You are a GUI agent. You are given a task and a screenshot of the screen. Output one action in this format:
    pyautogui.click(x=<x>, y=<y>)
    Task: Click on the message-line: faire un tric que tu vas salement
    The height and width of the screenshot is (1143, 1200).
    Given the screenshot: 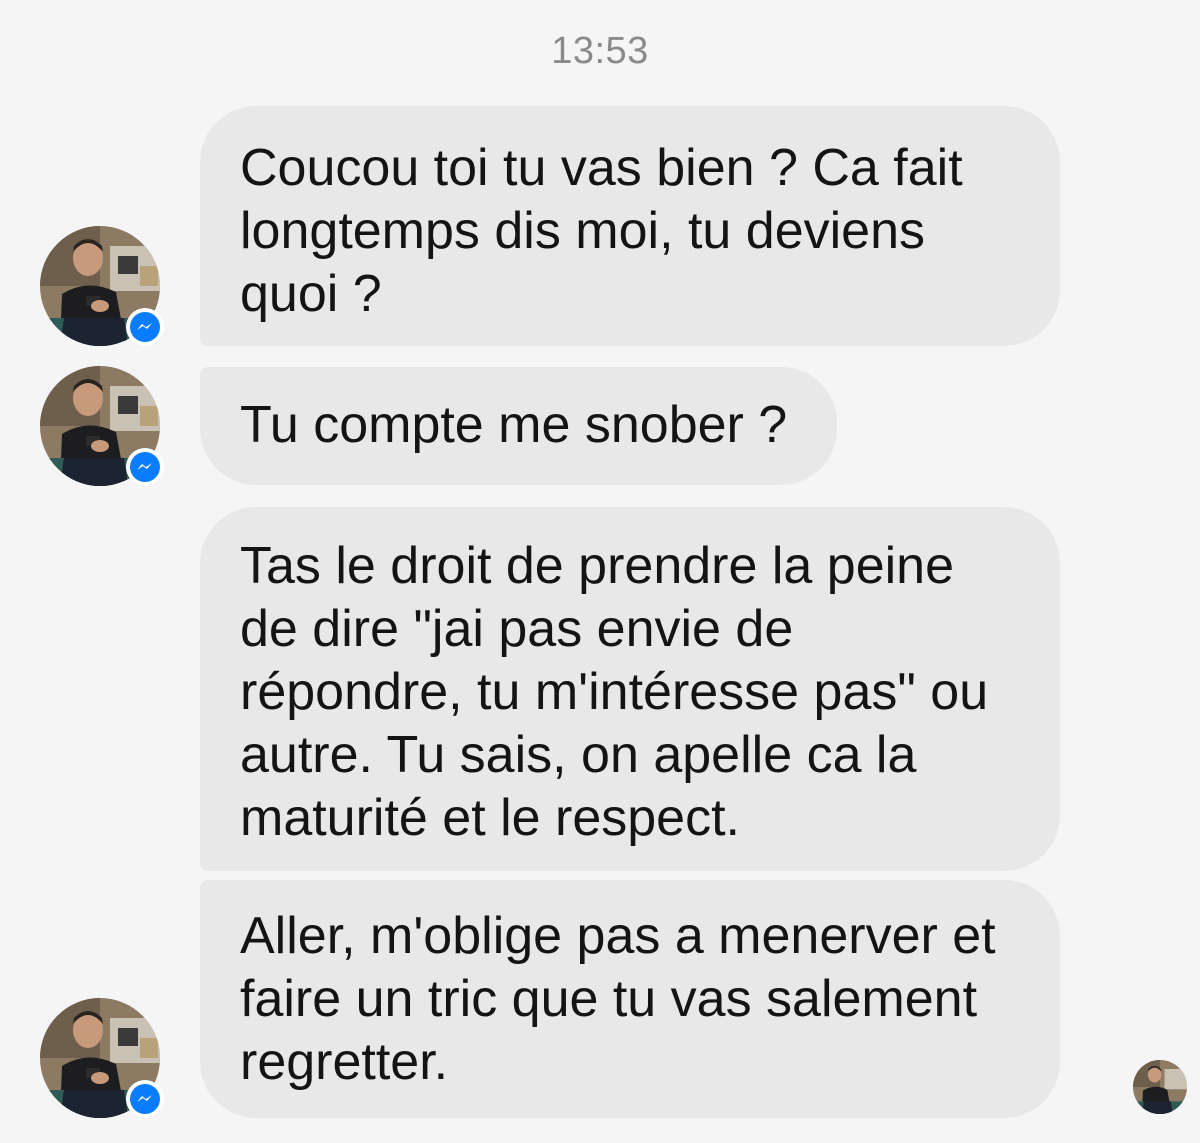 What is the action you would take?
    pyautogui.click(x=609, y=999)
    